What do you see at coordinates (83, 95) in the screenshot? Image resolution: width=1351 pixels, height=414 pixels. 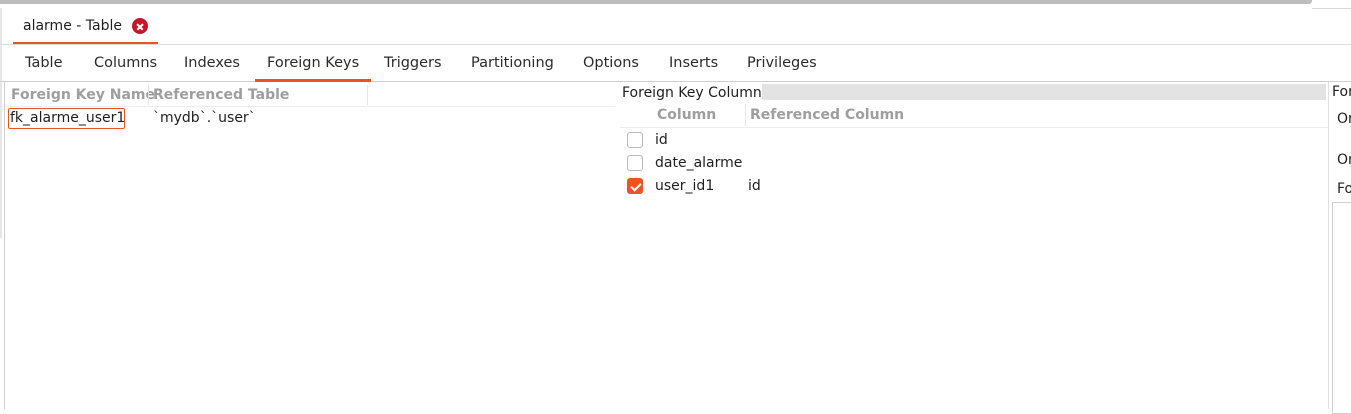 I see `column-header-fk-name: Foreign Key Name` at bounding box center [83, 95].